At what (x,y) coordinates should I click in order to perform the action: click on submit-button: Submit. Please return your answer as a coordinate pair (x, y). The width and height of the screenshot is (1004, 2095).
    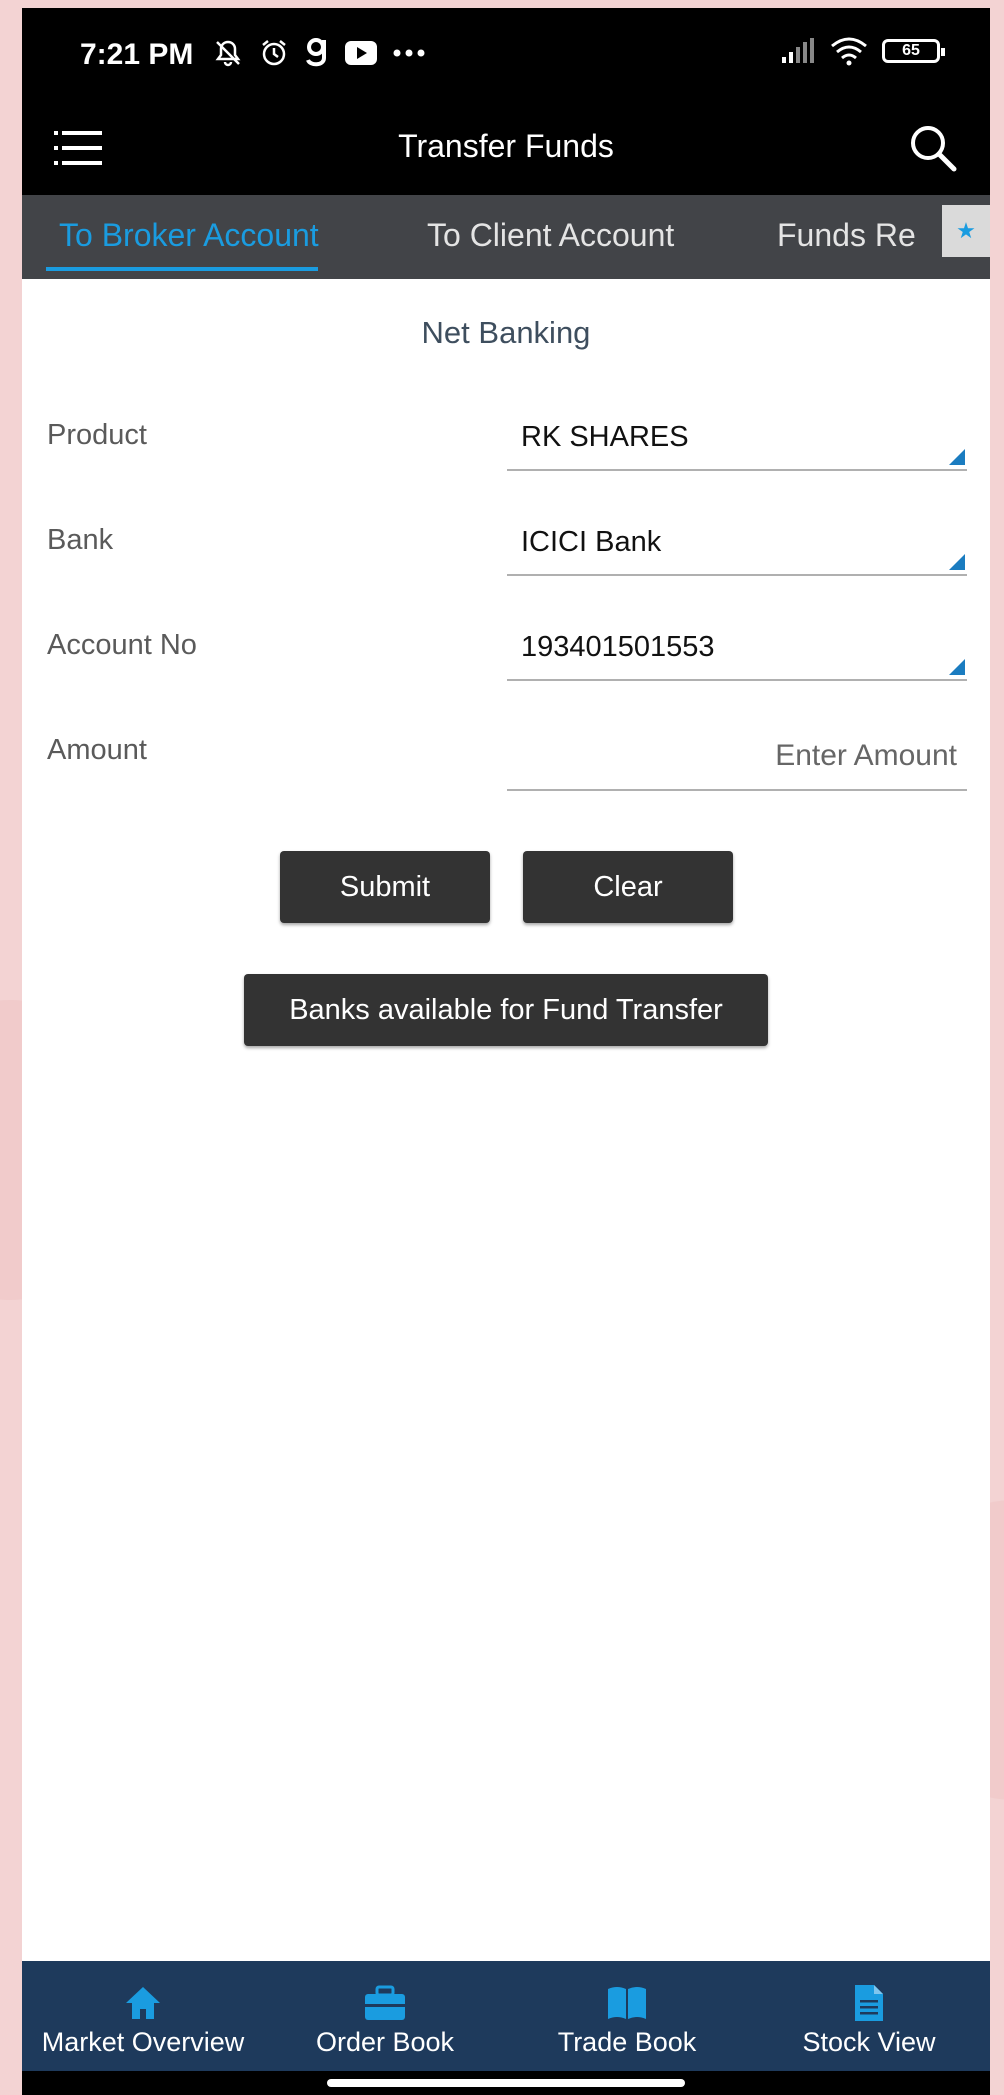
    Looking at the image, I should click on (385, 887).